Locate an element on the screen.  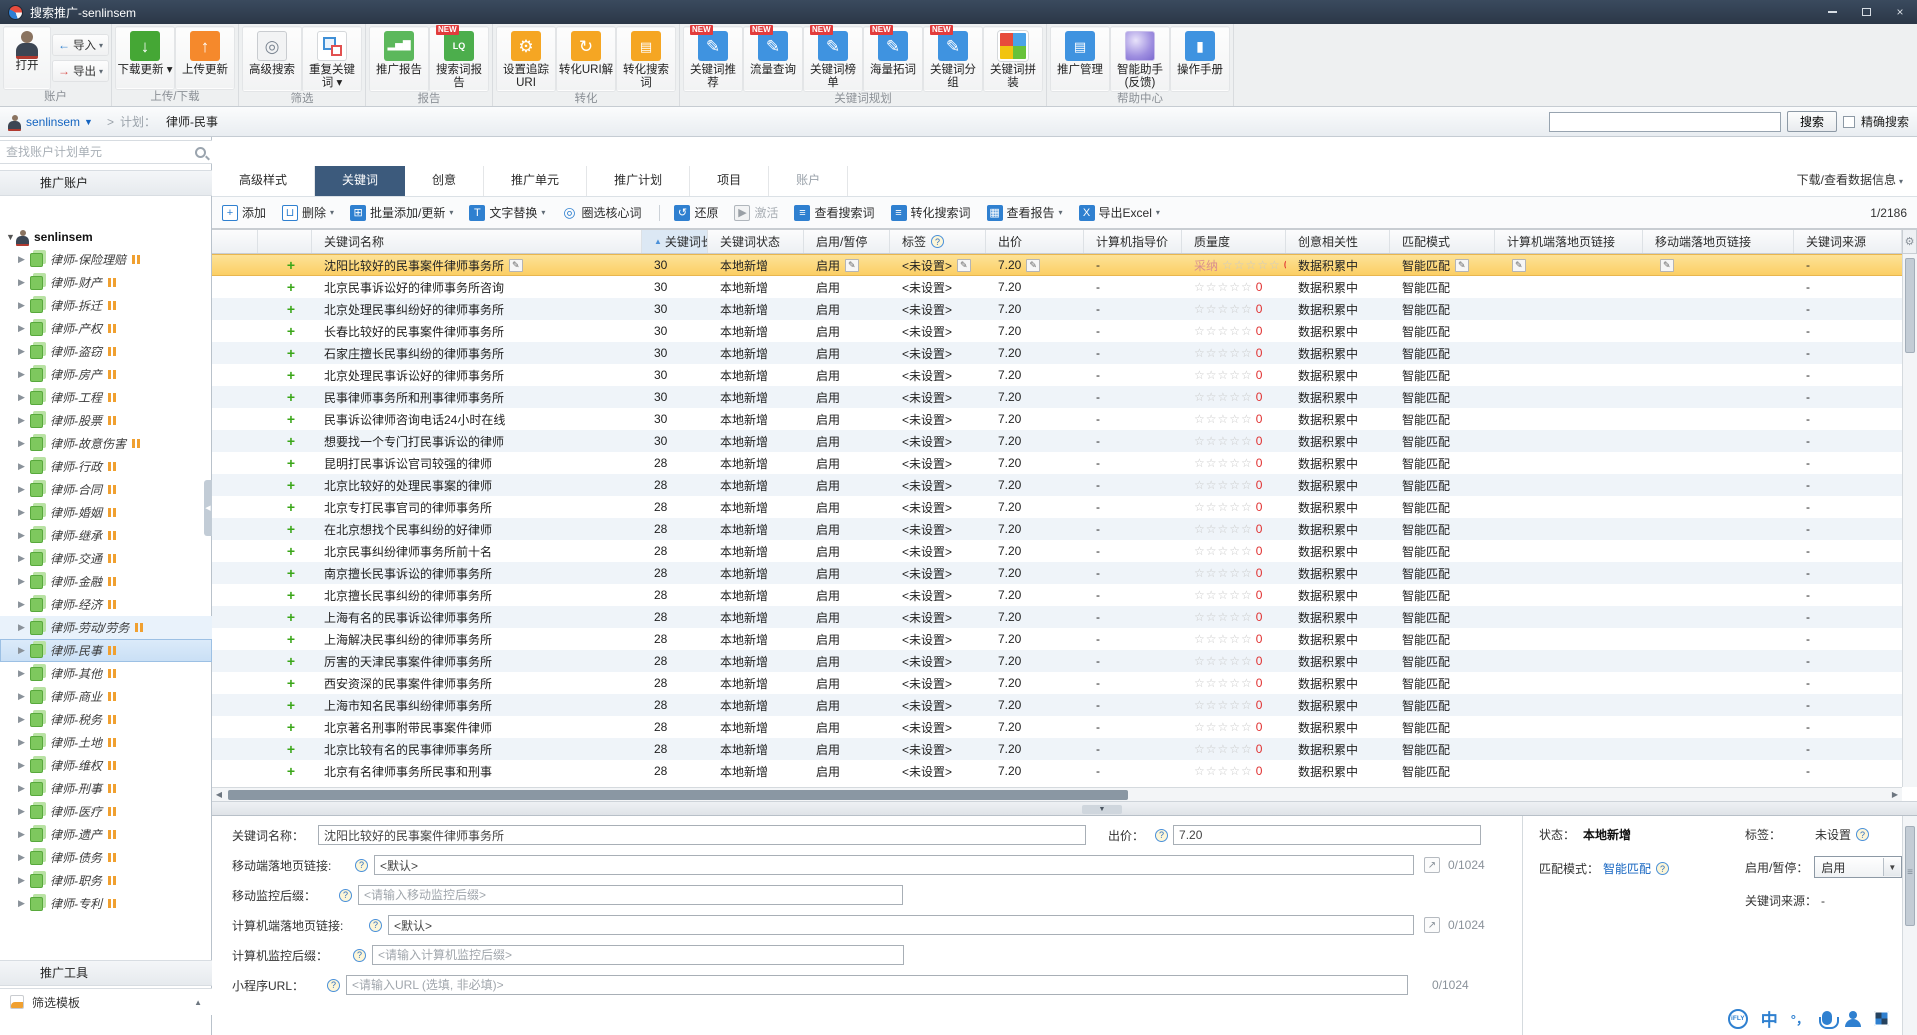
sidebar-section-tools: 推广工具 is located at coordinates (106, 973).